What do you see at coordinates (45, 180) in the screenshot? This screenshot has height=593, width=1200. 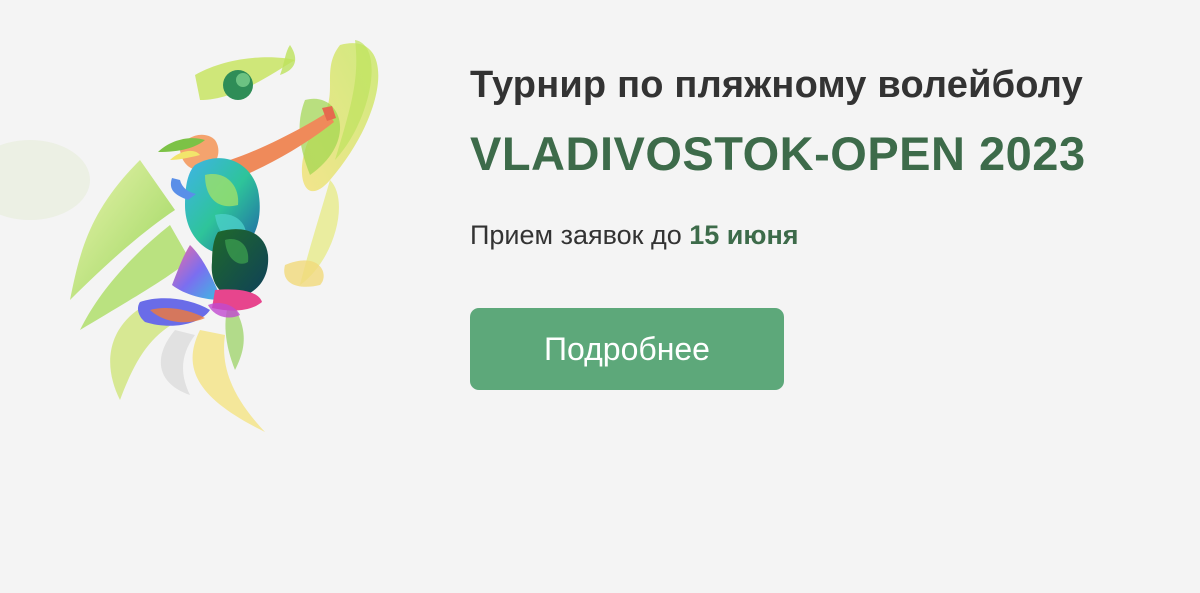 I see `background-wash` at bounding box center [45, 180].